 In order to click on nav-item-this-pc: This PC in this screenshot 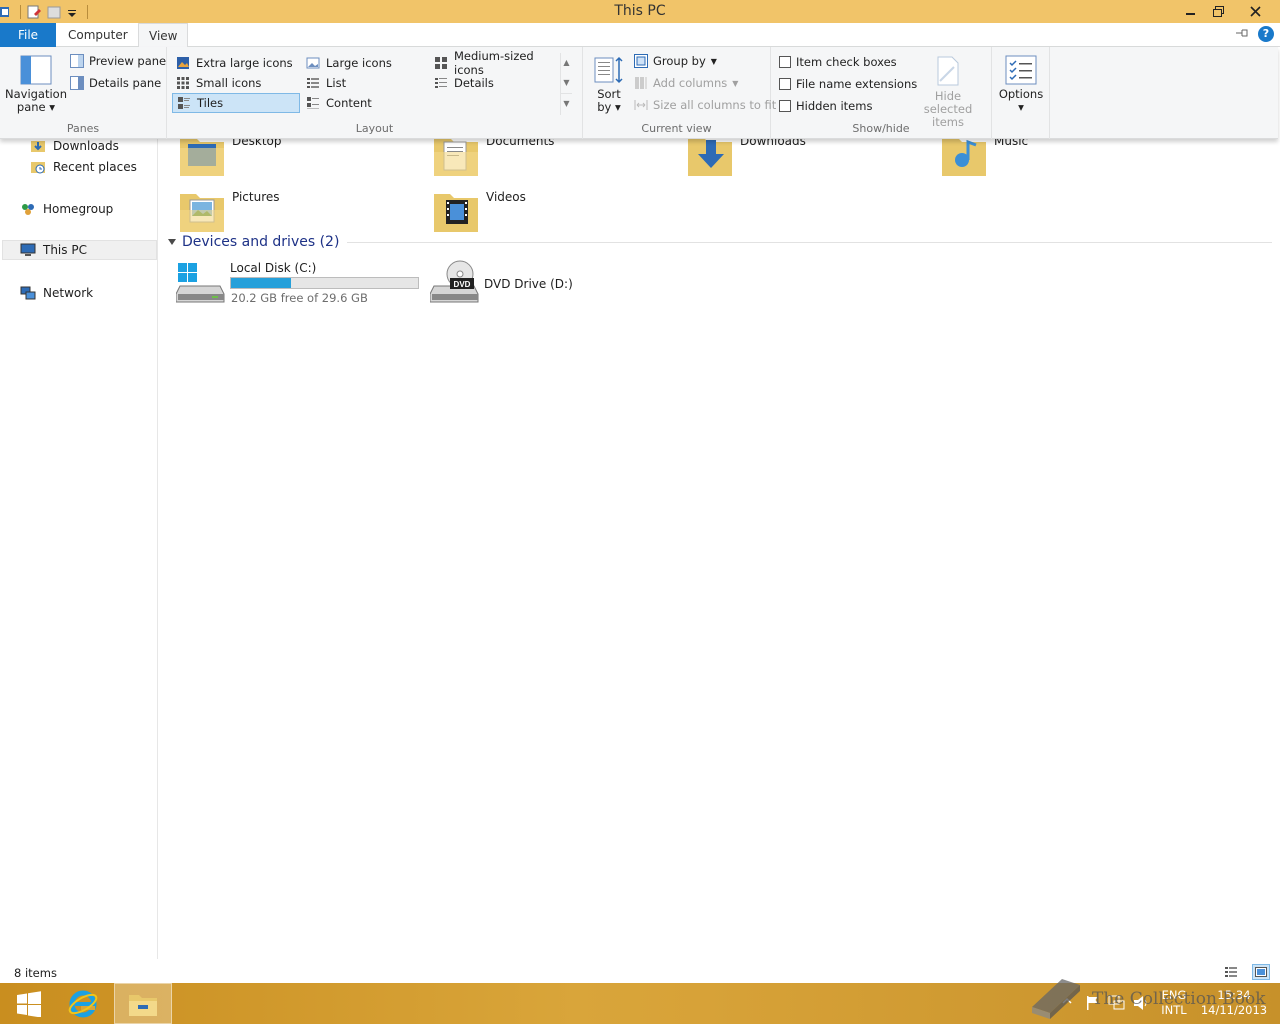, I will do `click(79, 250)`.